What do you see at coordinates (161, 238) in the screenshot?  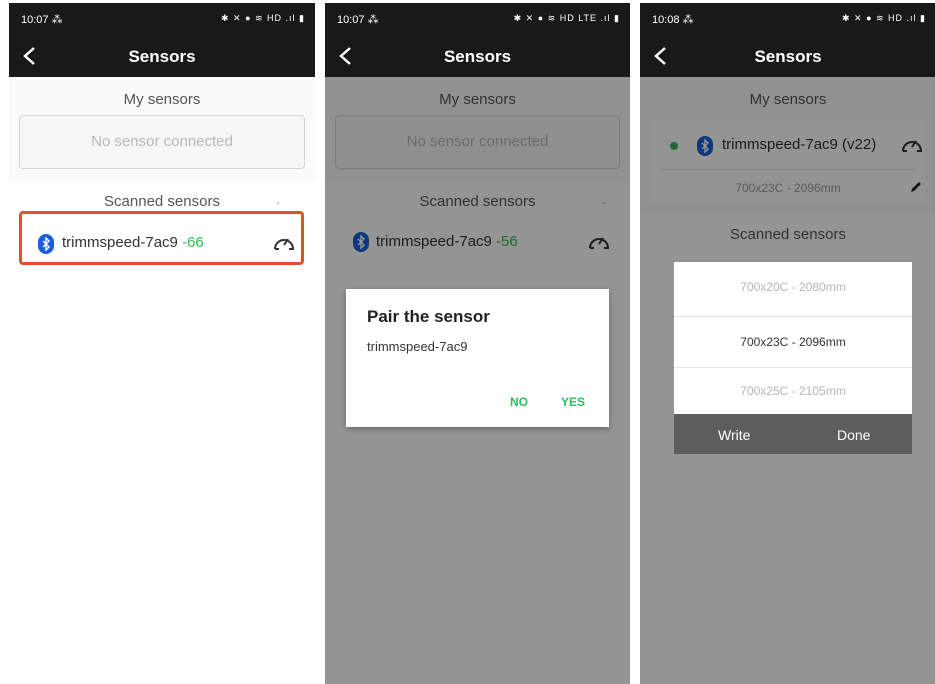 I see `highlight-box` at bounding box center [161, 238].